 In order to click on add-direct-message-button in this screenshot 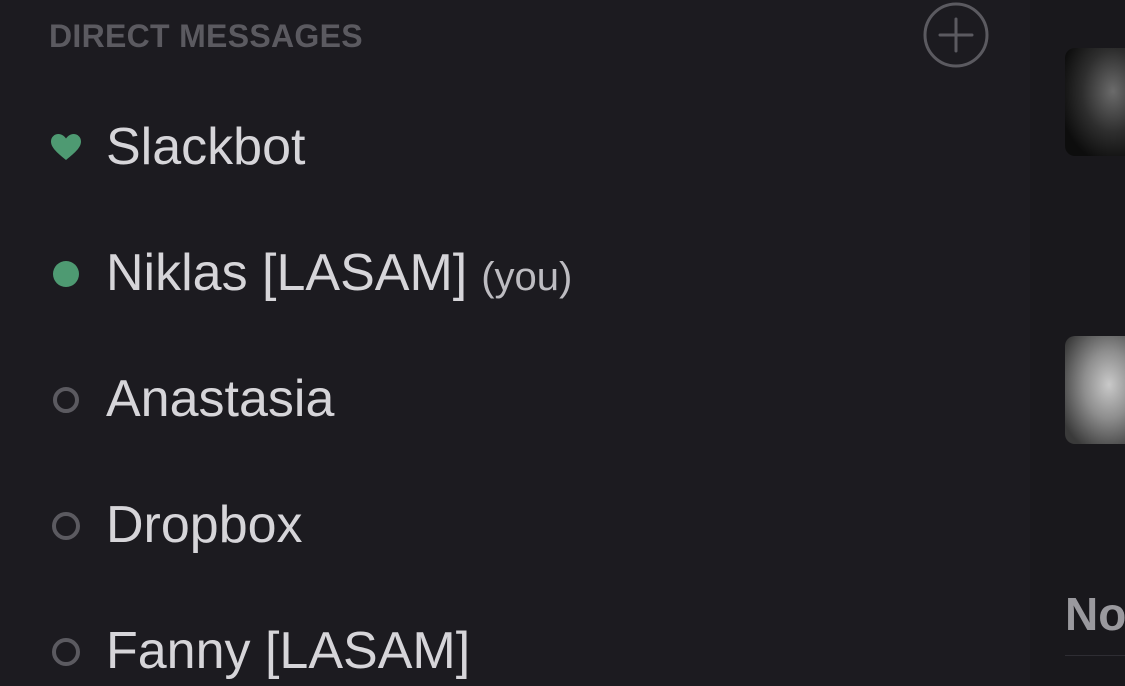, I will do `click(956, 35)`.